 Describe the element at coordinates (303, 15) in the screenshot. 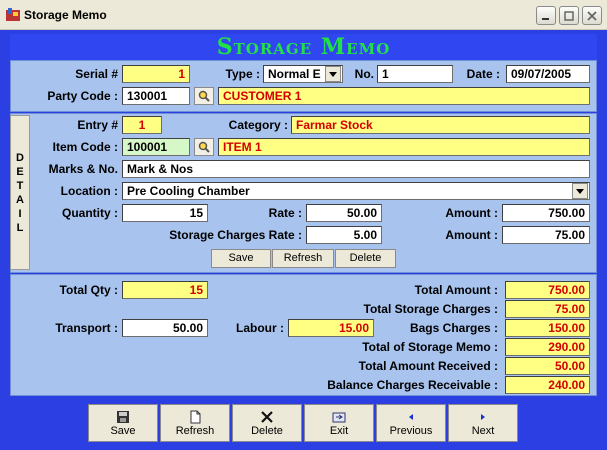

I see `window-titlebar: Storage Memo` at that location.